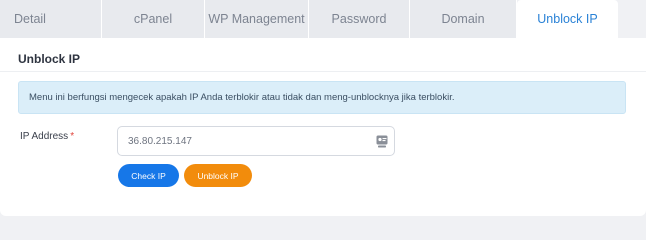 This screenshot has height=240, width=646. I want to click on ip-address-input, so click(256, 141).